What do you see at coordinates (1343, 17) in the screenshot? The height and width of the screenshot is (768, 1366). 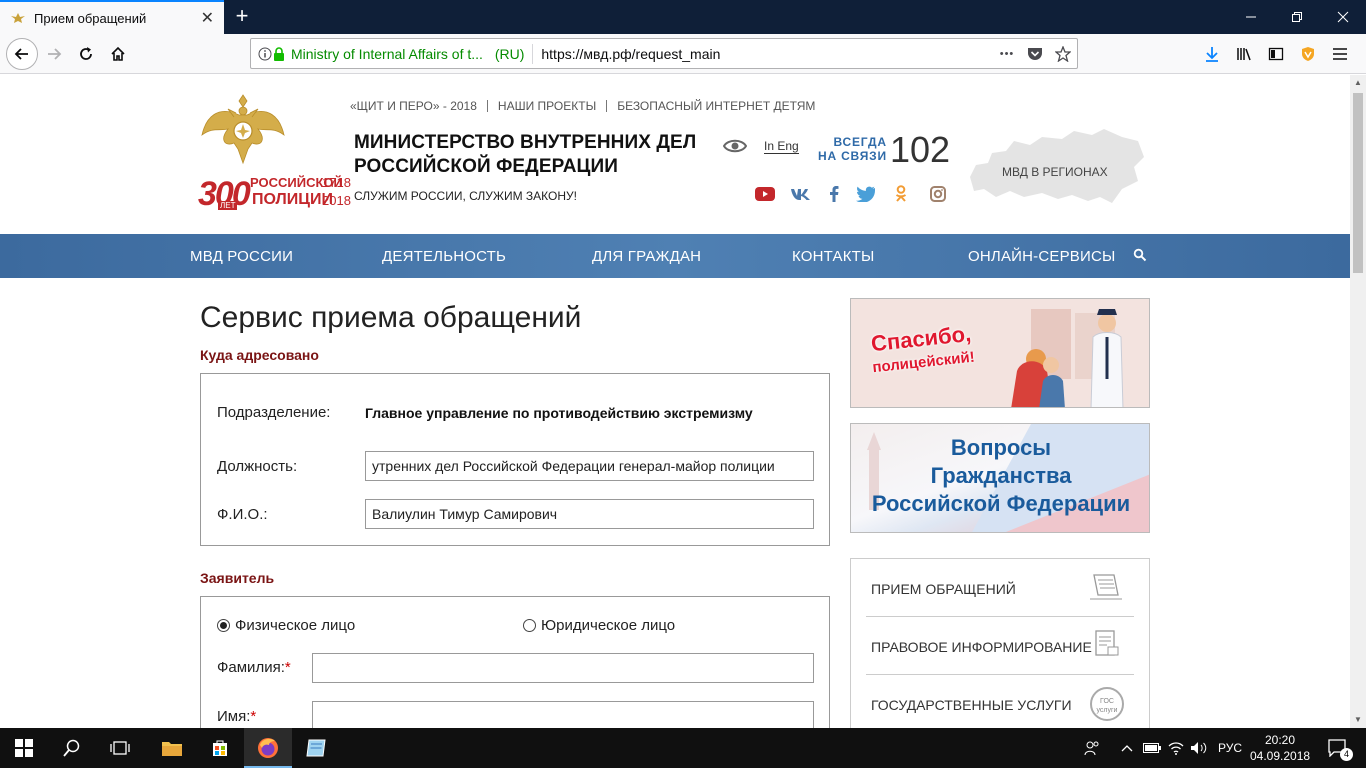 I see `close-window-icon` at bounding box center [1343, 17].